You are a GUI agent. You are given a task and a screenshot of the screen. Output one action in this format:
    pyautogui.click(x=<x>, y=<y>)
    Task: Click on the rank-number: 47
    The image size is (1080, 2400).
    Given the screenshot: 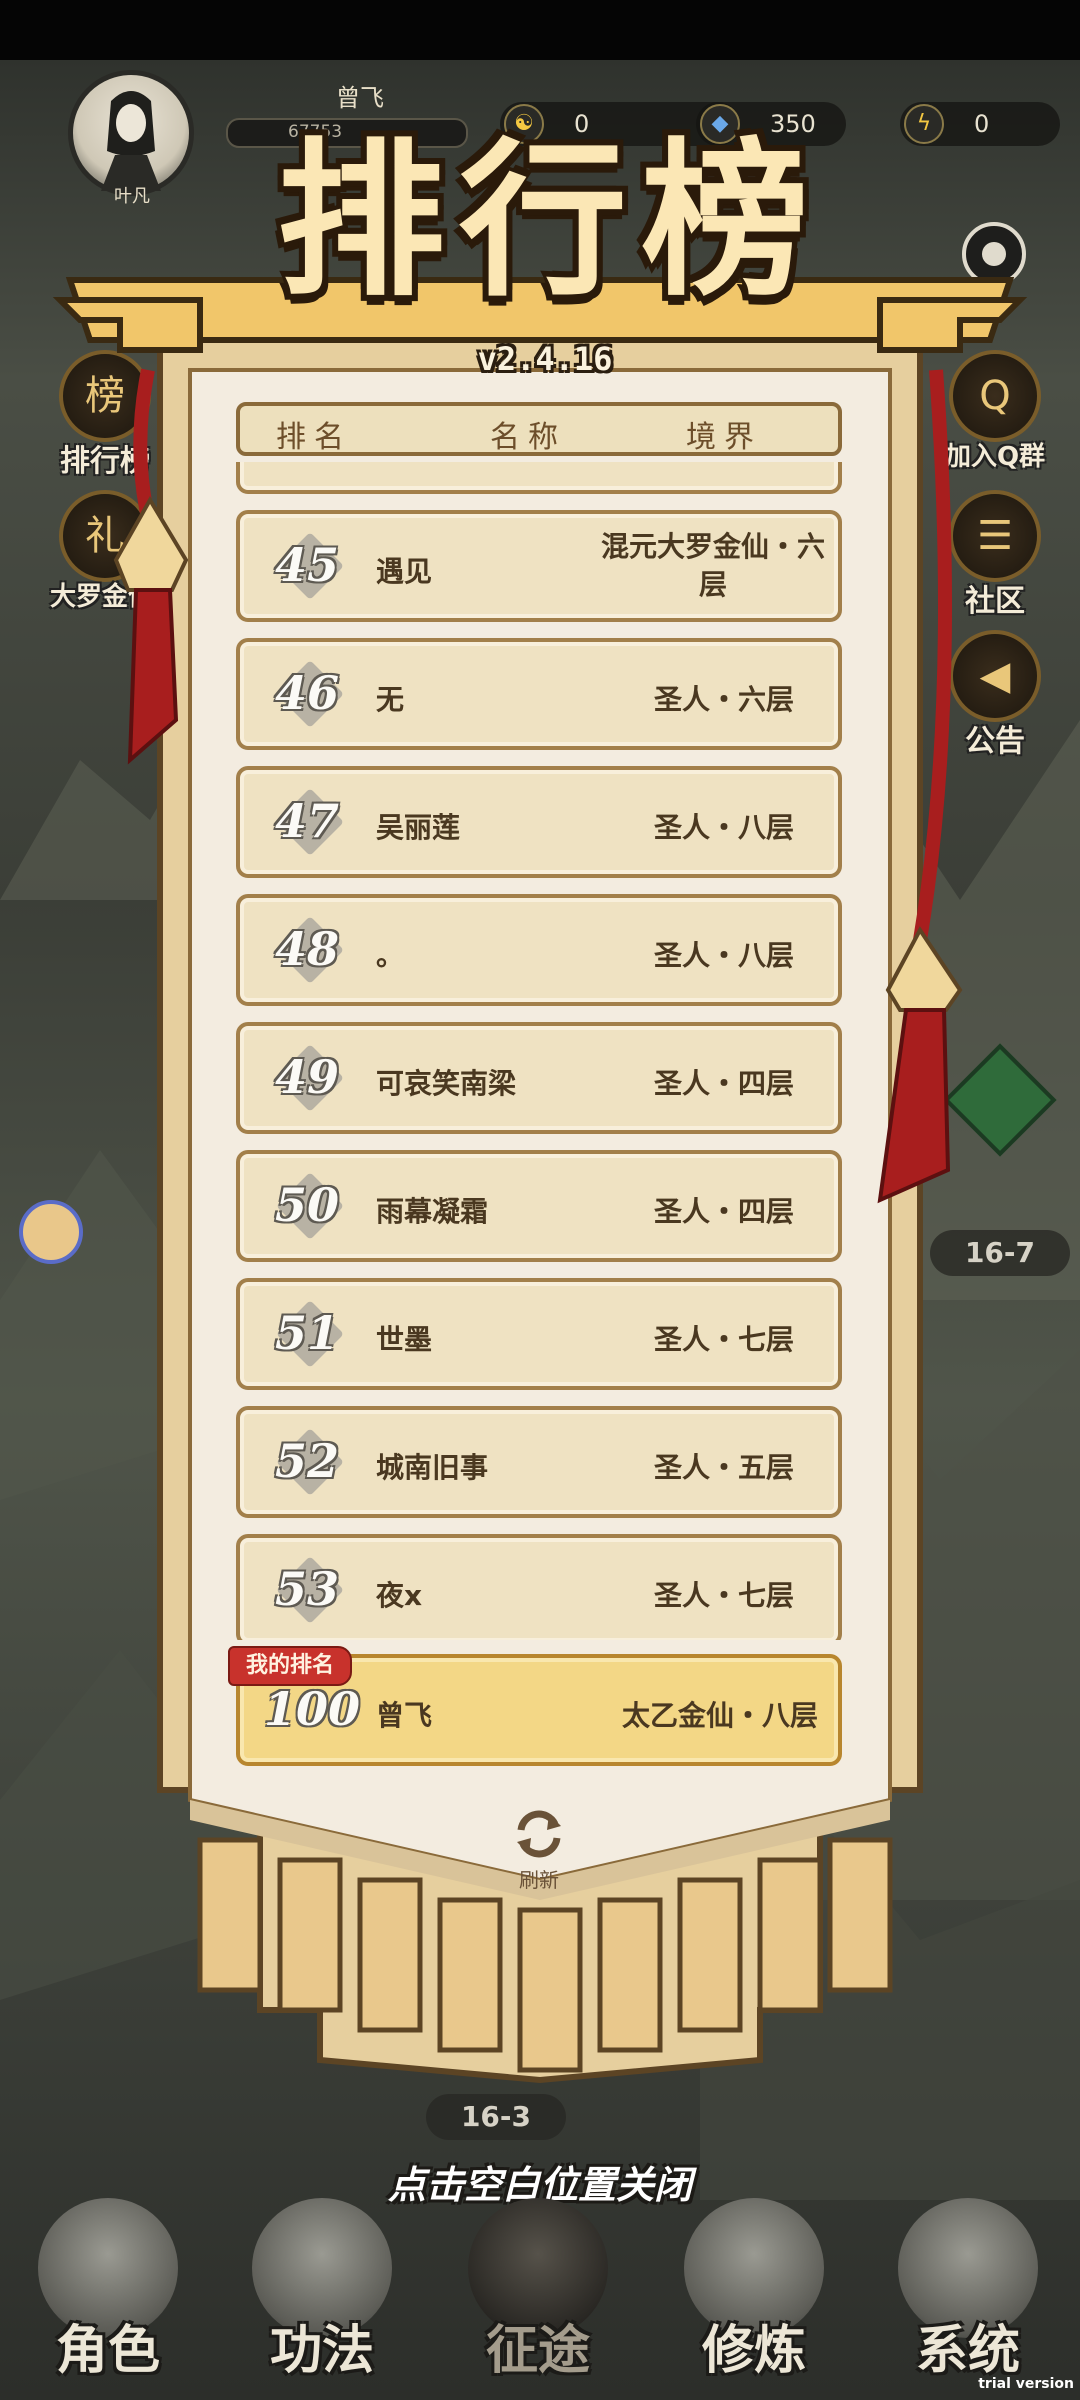 What is the action you would take?
    pyautogui.click(x=306, y=821)
    